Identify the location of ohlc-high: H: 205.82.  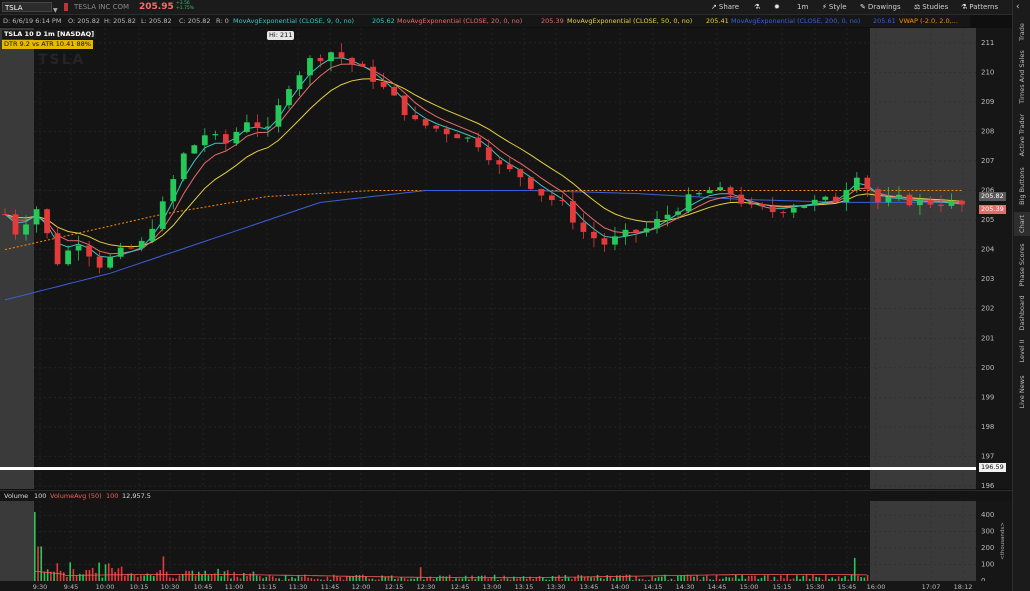
(120, 21).